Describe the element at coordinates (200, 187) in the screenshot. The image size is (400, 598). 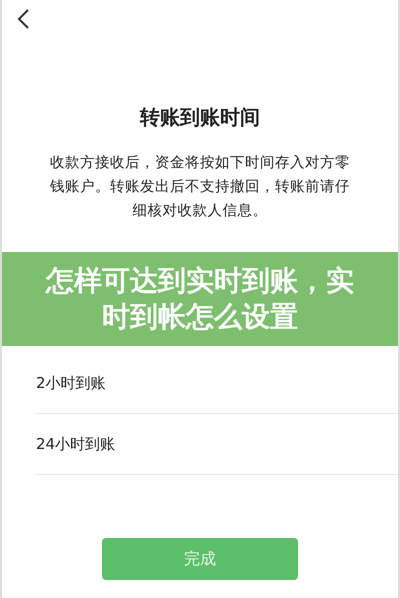
I see `description-text: 收款方接收后，资金将按如下时间存入对方零钱账户。转账发出后不支持撤回，转账前请仔细核对收款人信息。` at that location.